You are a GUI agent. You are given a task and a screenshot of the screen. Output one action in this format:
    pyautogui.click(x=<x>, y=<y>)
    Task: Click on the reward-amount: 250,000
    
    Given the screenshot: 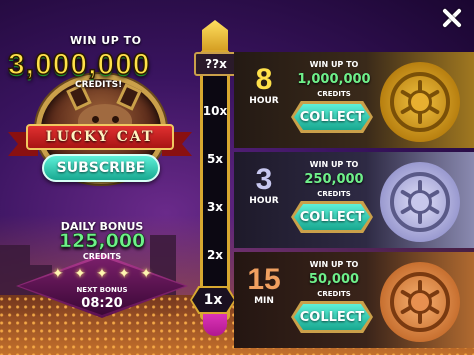 What is the action you would take?
    pyautogui.click(x=334, y=179)
    